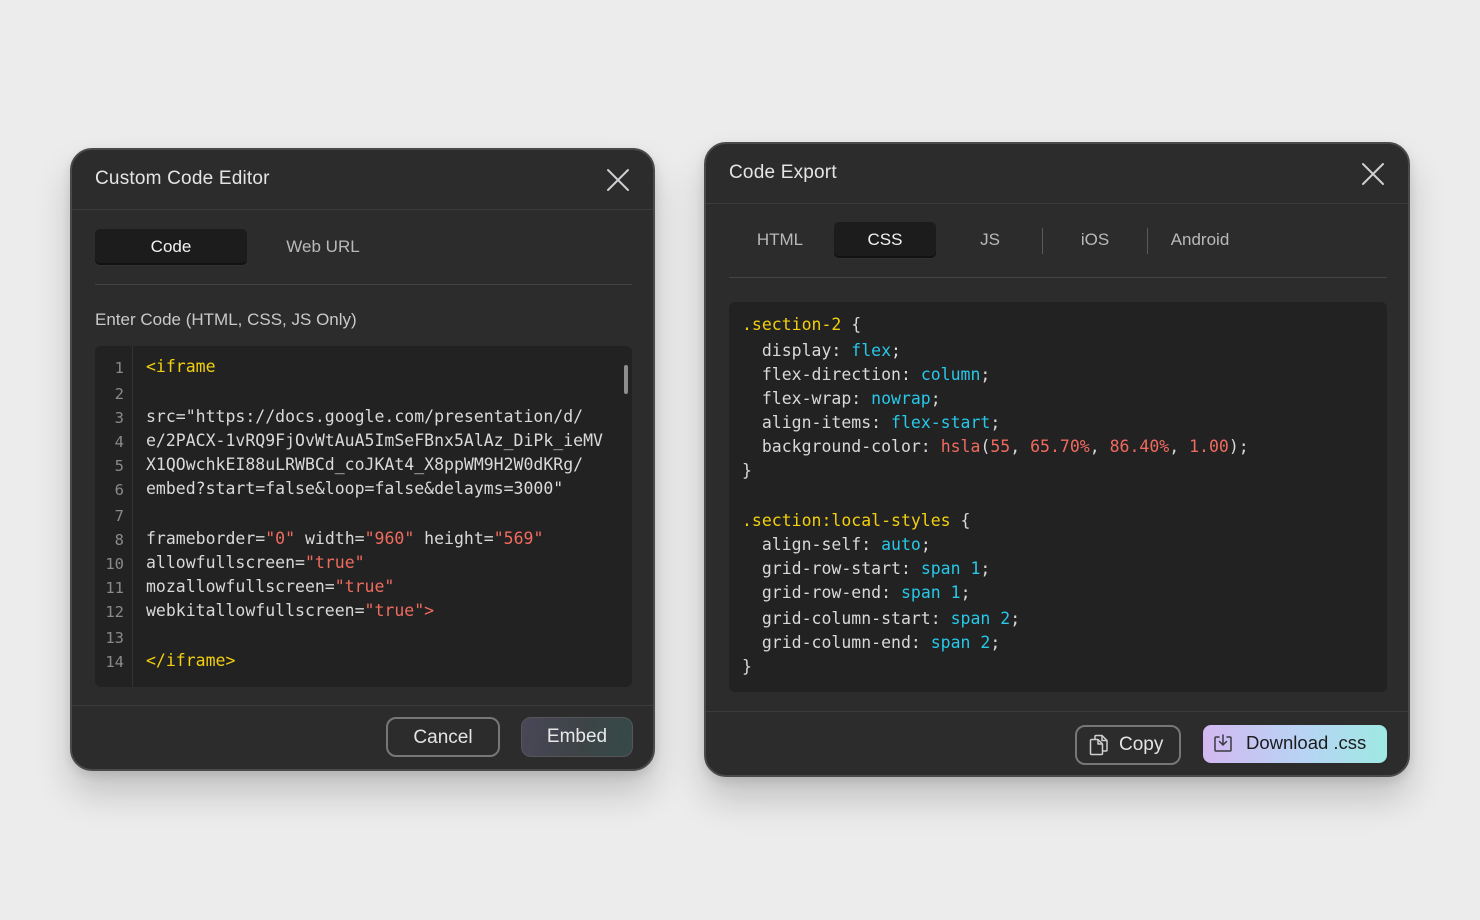 The image size is (1480, 920). I want to click on code-token: flex-direction:, so click(831, 374).